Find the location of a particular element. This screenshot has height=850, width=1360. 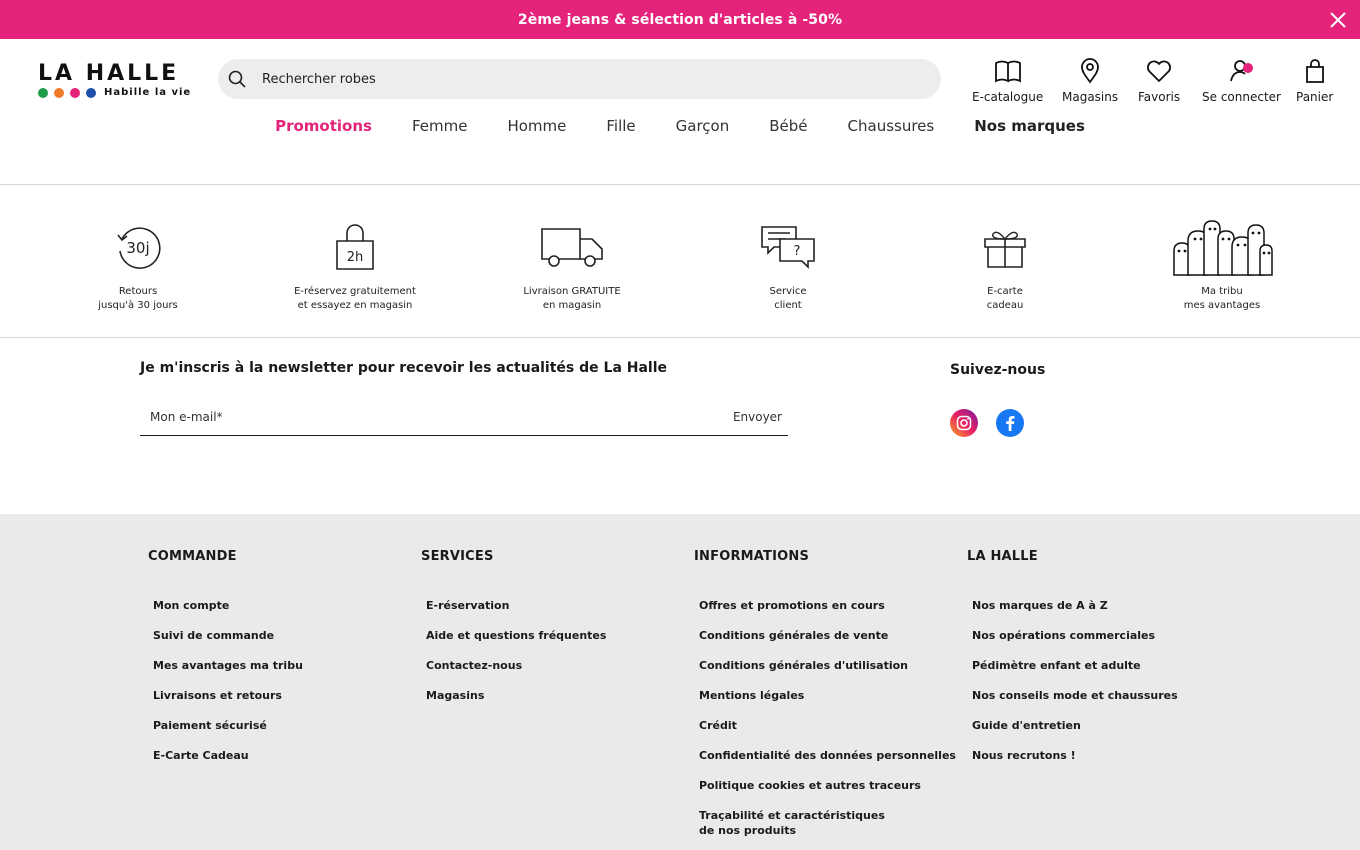

facebook-icon is located at coordinates (1010, 423).